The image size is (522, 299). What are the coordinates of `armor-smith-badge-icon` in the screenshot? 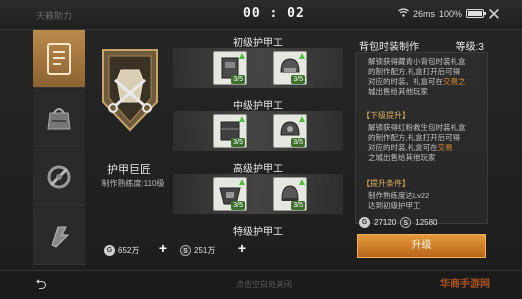 It's located at (130, 90).